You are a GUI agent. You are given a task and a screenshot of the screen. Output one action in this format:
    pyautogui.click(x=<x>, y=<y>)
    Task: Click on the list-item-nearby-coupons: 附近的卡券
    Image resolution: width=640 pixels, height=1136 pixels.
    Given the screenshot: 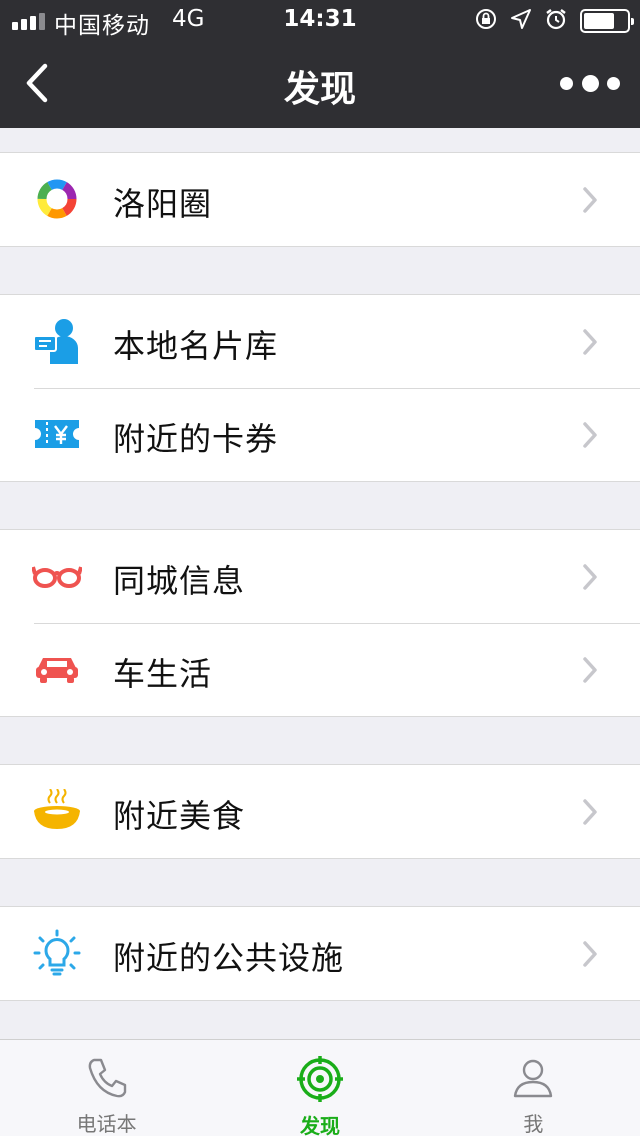 What is the action you would take?
    pyautogui.click(x=320, y=434)
    